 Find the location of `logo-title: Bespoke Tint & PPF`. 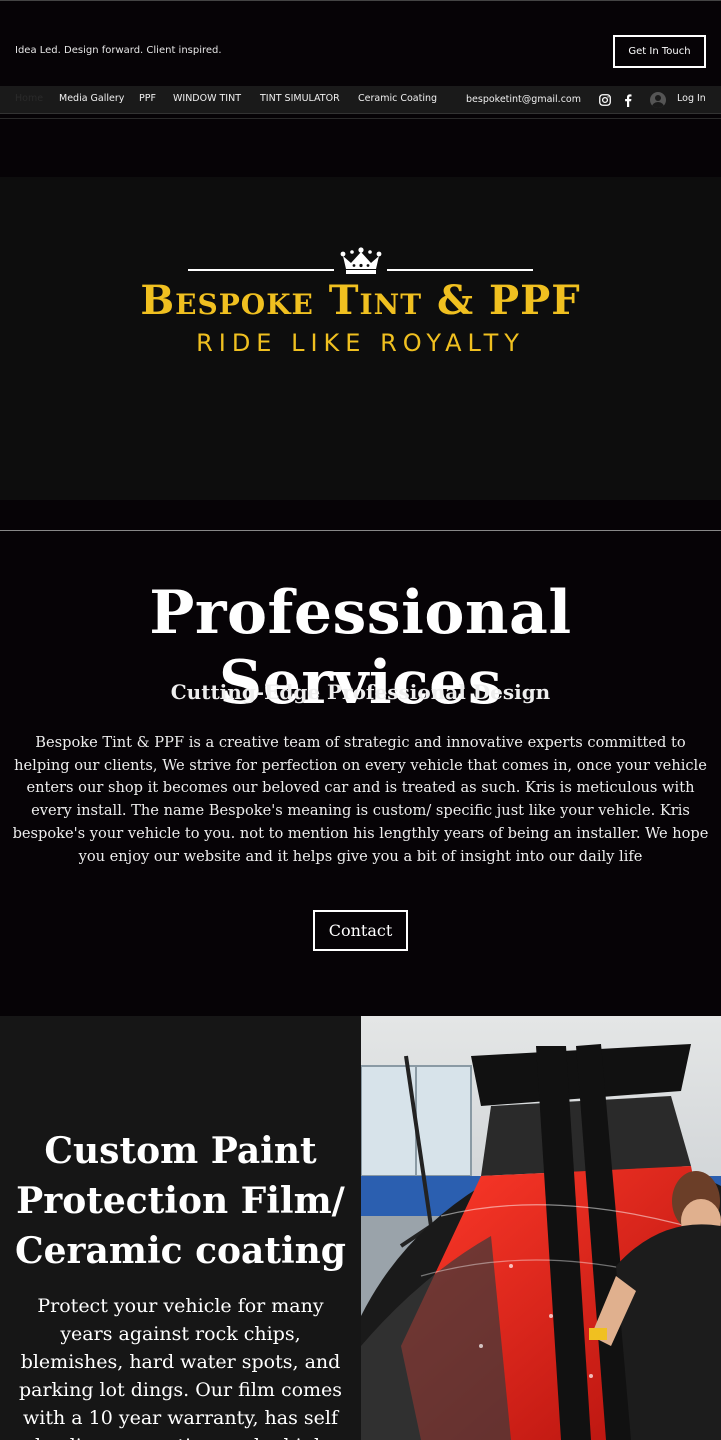

logo-title: Bespoke Tint & PPF is located at coordinates (360, 300).